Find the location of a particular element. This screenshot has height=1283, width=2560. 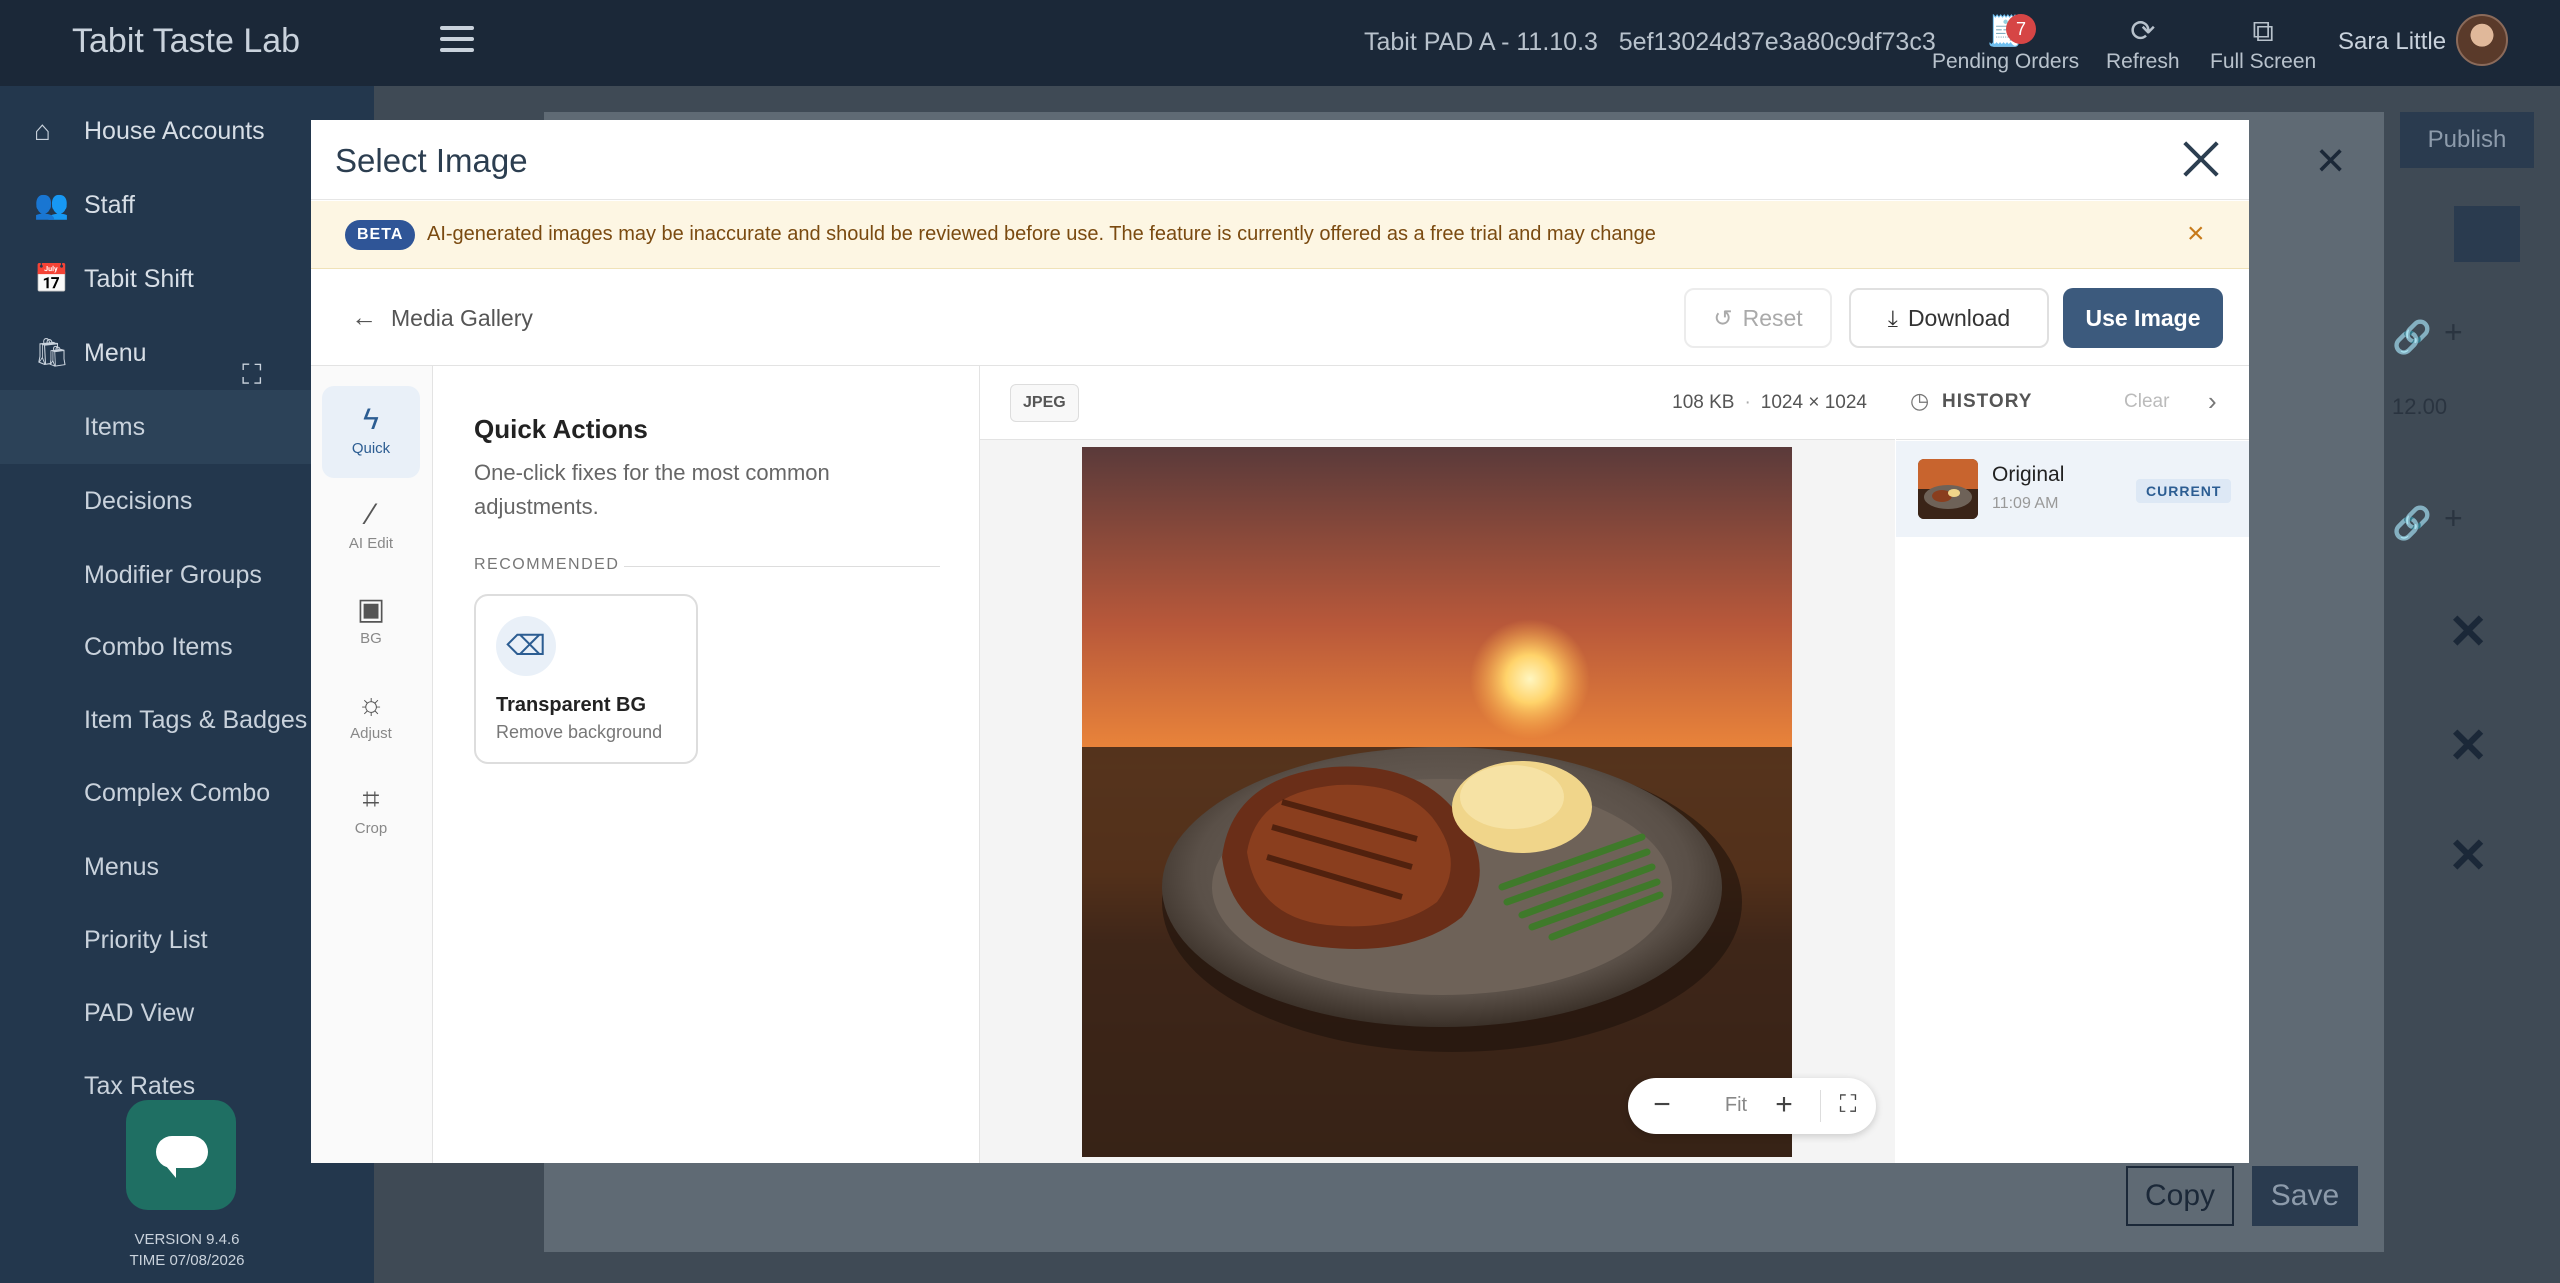

crop-icon: ⌗ is located at coordinates (371, 799).